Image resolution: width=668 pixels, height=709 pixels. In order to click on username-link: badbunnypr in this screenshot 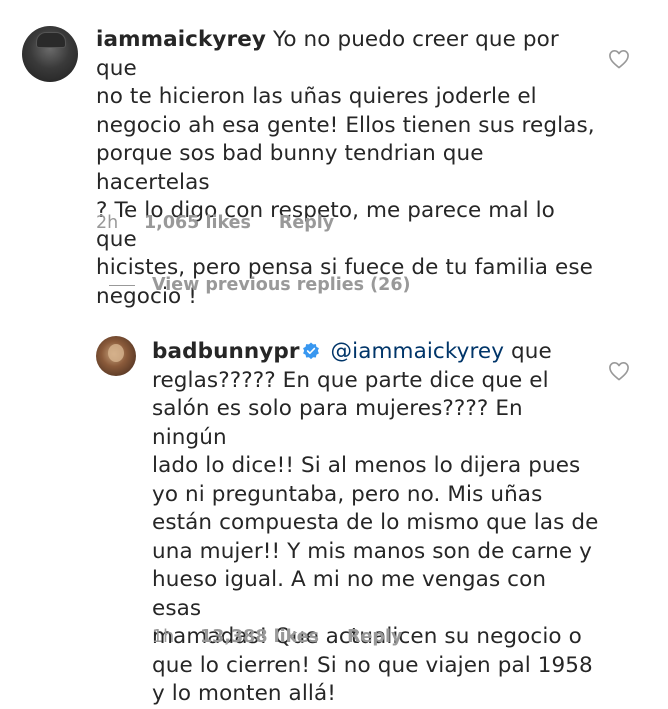, I will do `click(226, 351)`.